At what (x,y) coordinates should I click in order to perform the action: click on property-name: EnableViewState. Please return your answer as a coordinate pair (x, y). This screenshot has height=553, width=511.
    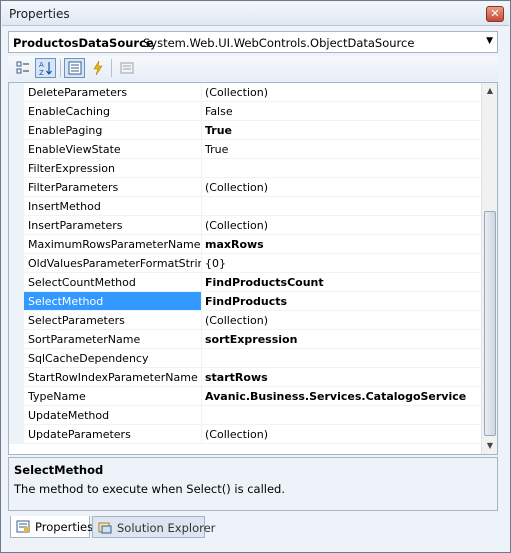
    Looking at the image, I should click on (113, 149).